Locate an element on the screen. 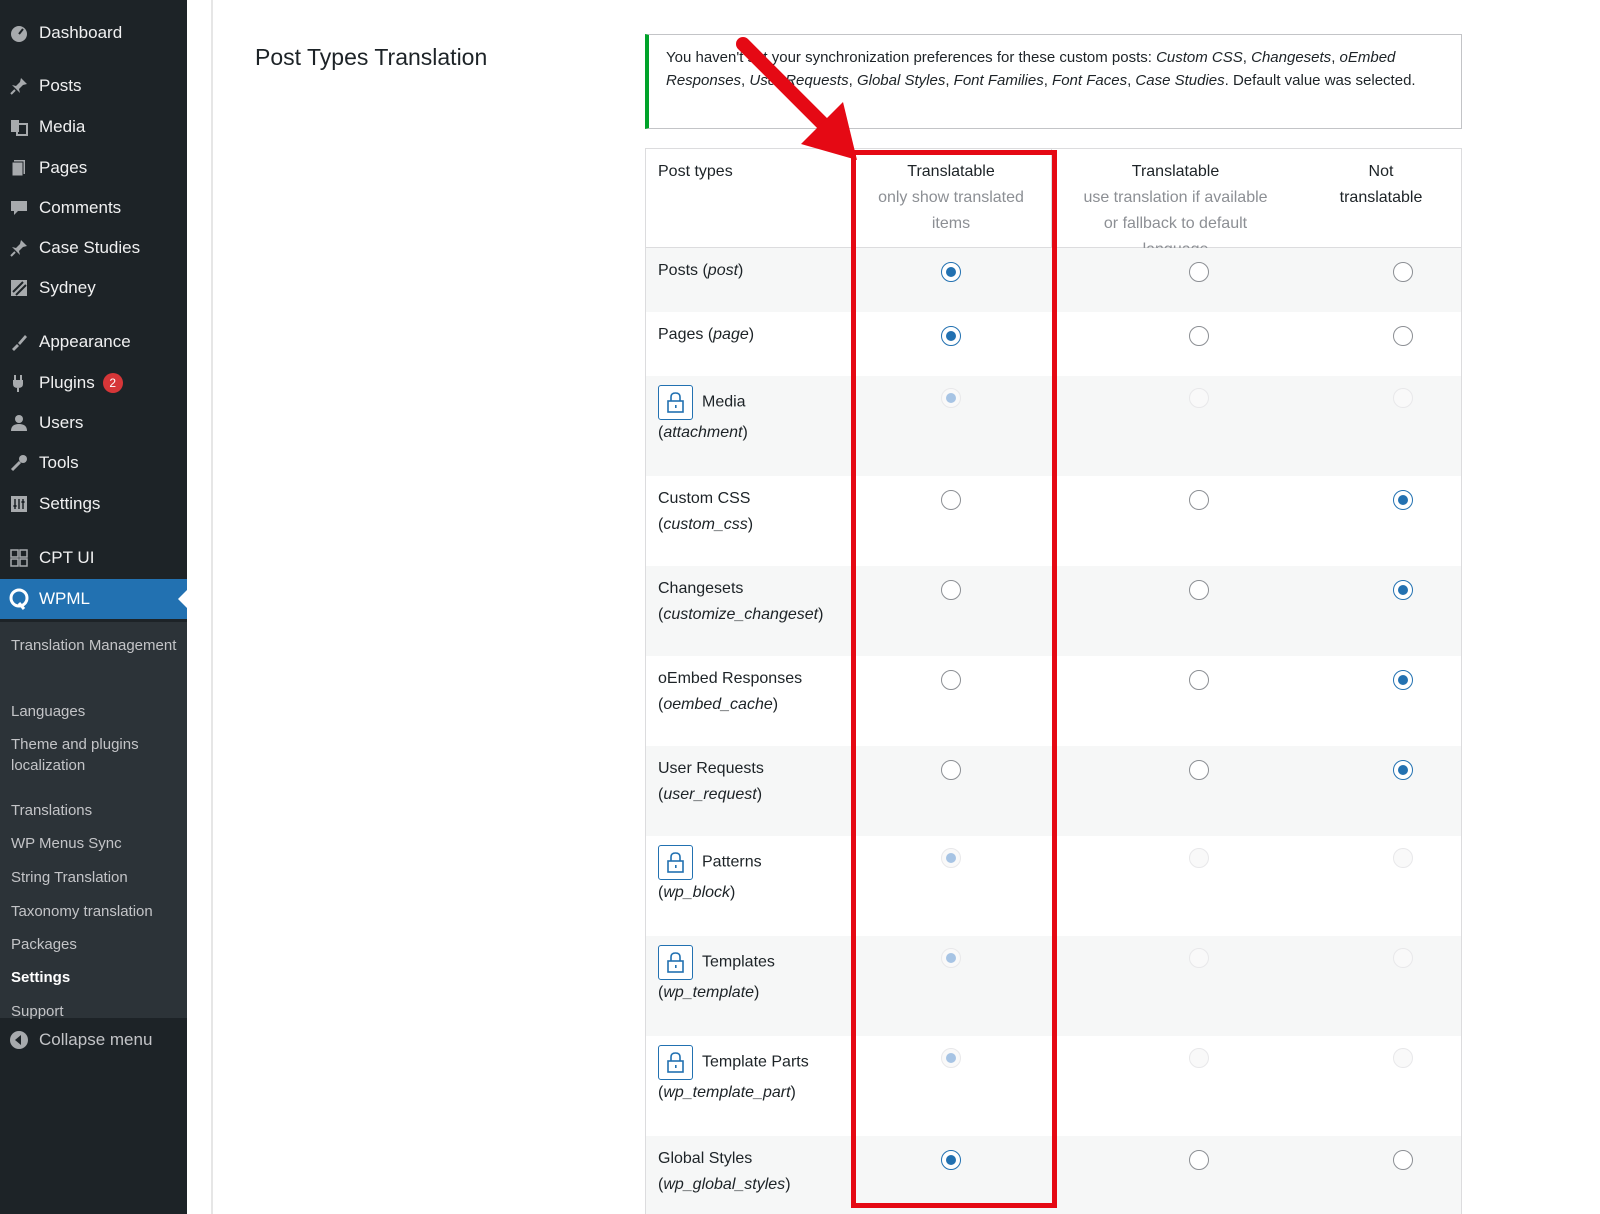 This screenshot has width=1600, height=1214. menu-item-label: Dashboard is located at coordinates (81, 32).